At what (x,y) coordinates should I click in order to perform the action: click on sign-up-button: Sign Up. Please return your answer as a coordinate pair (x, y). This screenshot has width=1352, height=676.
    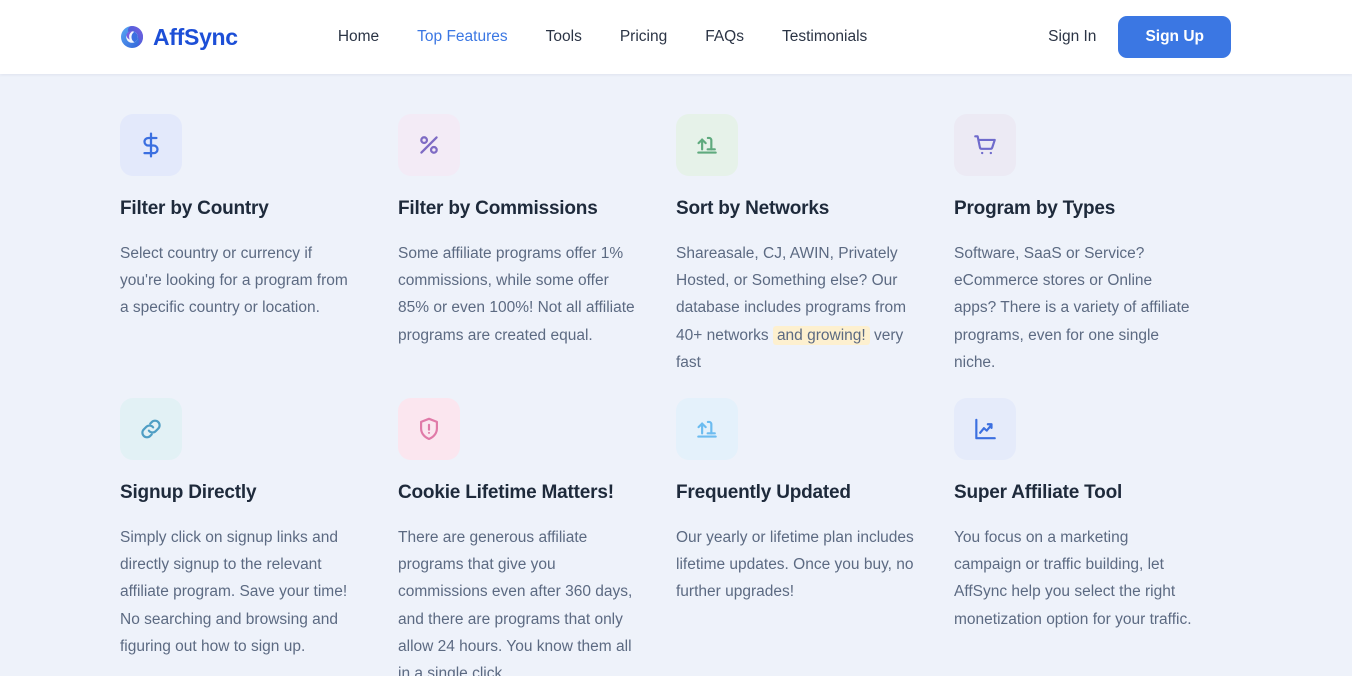
    Looking at the image, I should click on (1174, 37).